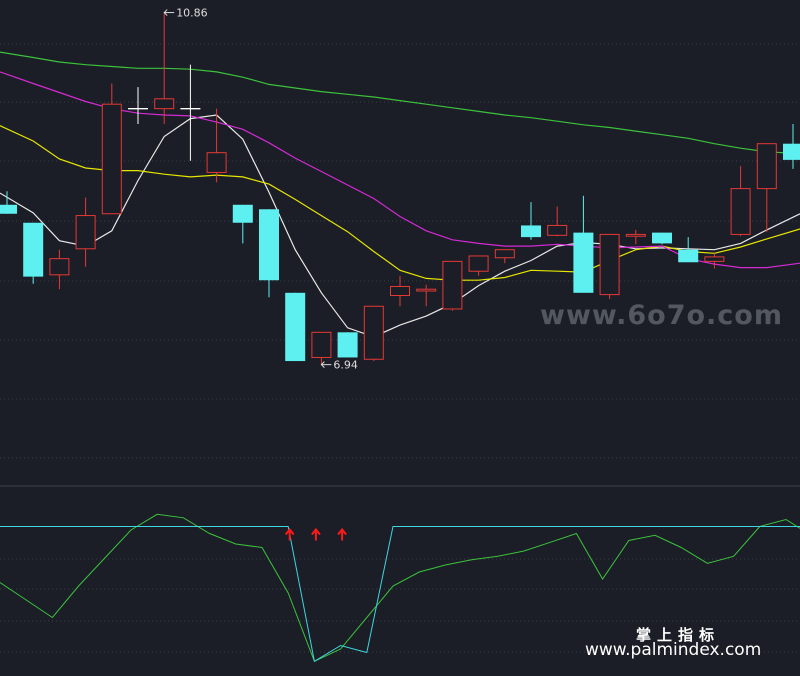  I want to click on annotation-label: 10.86, so click(192, 13).